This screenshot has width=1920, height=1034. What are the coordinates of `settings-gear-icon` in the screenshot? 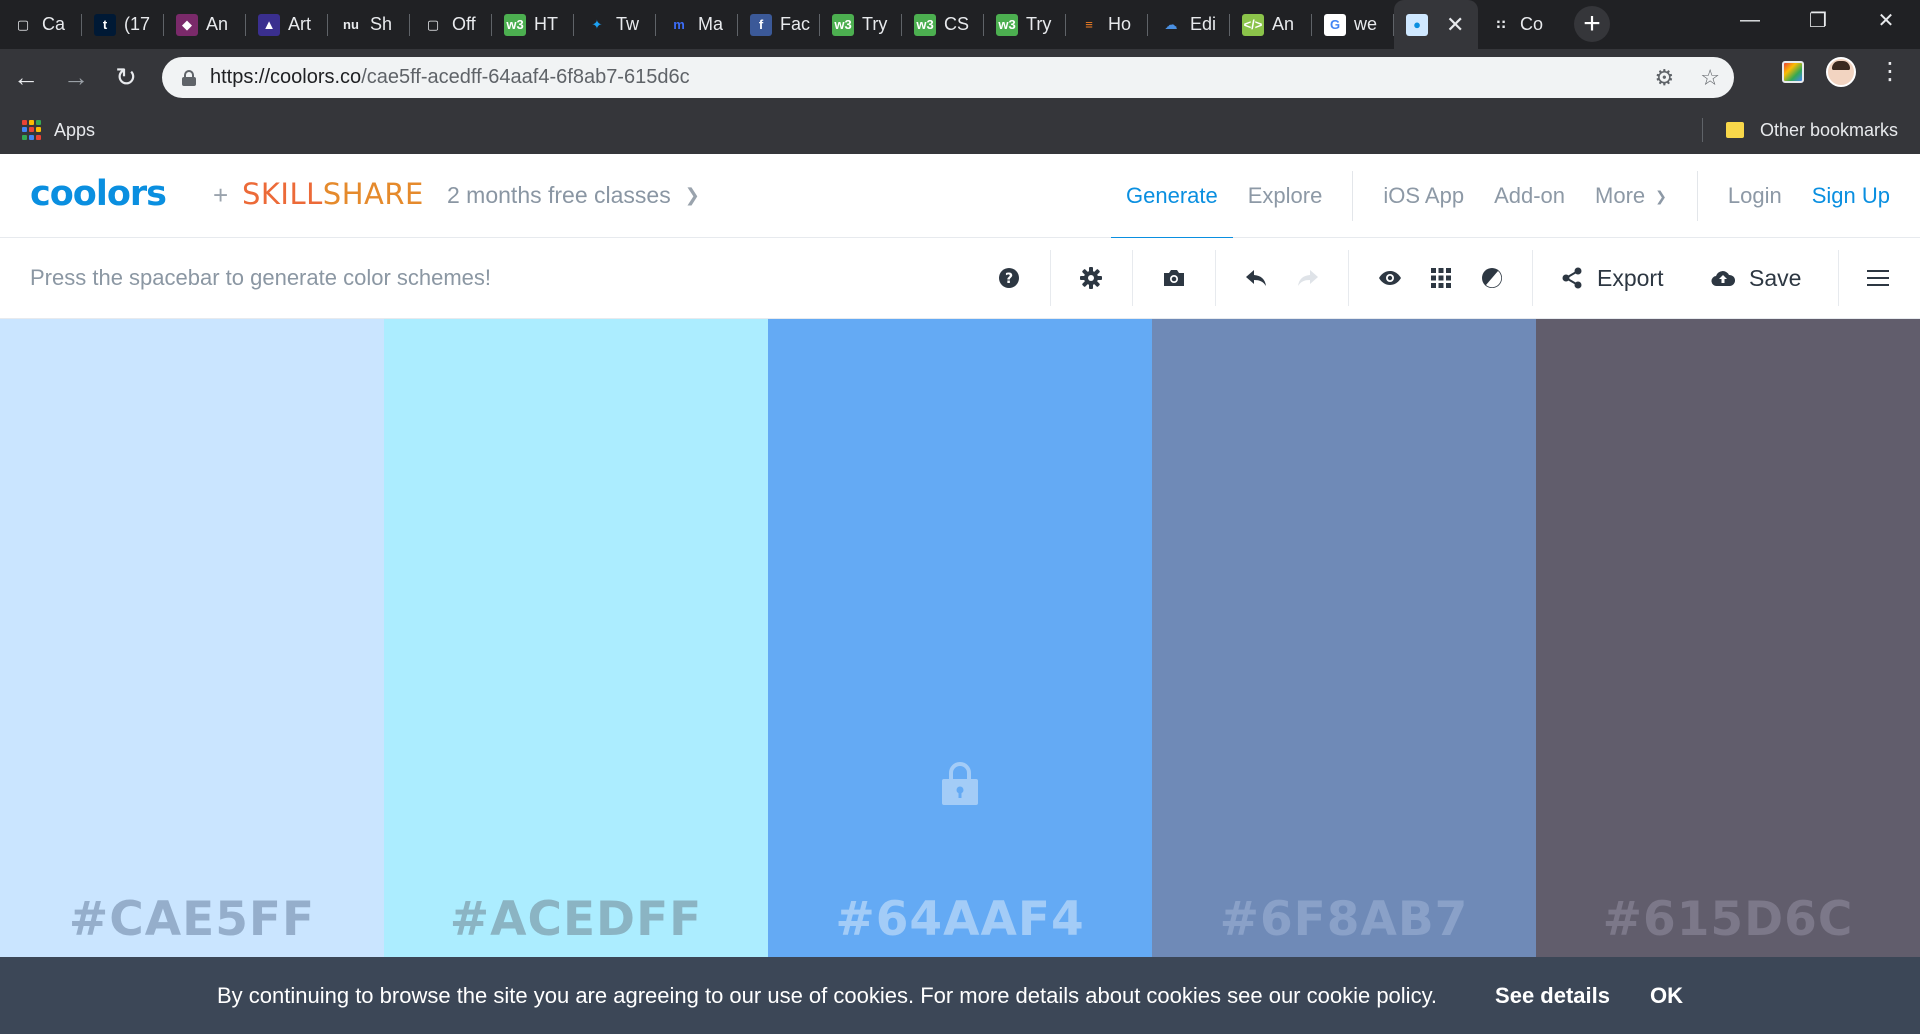 It's located at (1091, 278).